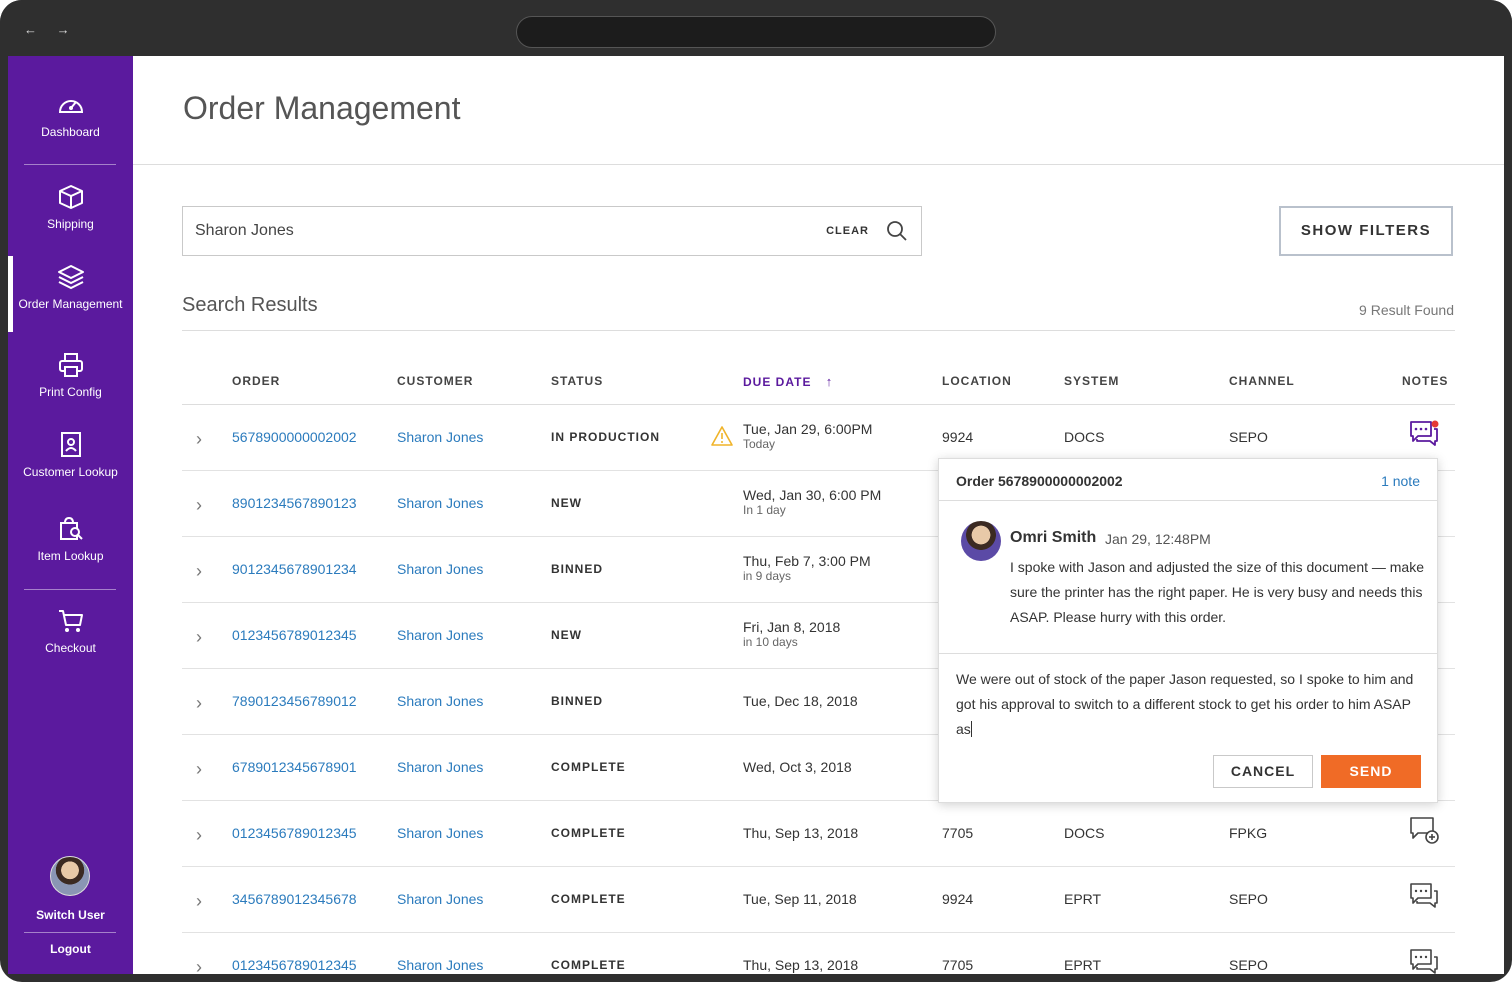 Image resolution: width=1512 pixels, height=982 pixels. What do you see at coordinates (577, 701) in the screenshot?
I see `status-label: BINNED` at bounding box center [577, 701].